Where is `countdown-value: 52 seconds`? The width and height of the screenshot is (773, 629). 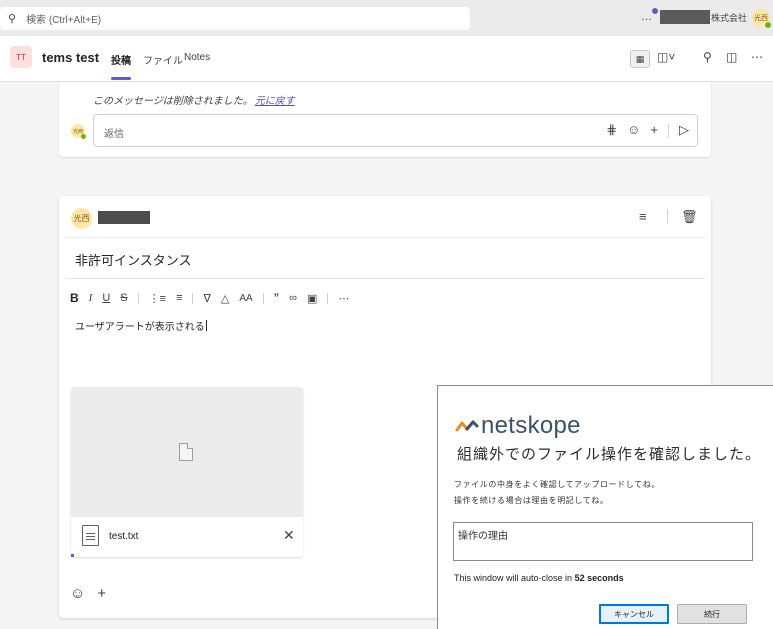 countdown-value: 52 seconds is located at coordinates (599, 578).